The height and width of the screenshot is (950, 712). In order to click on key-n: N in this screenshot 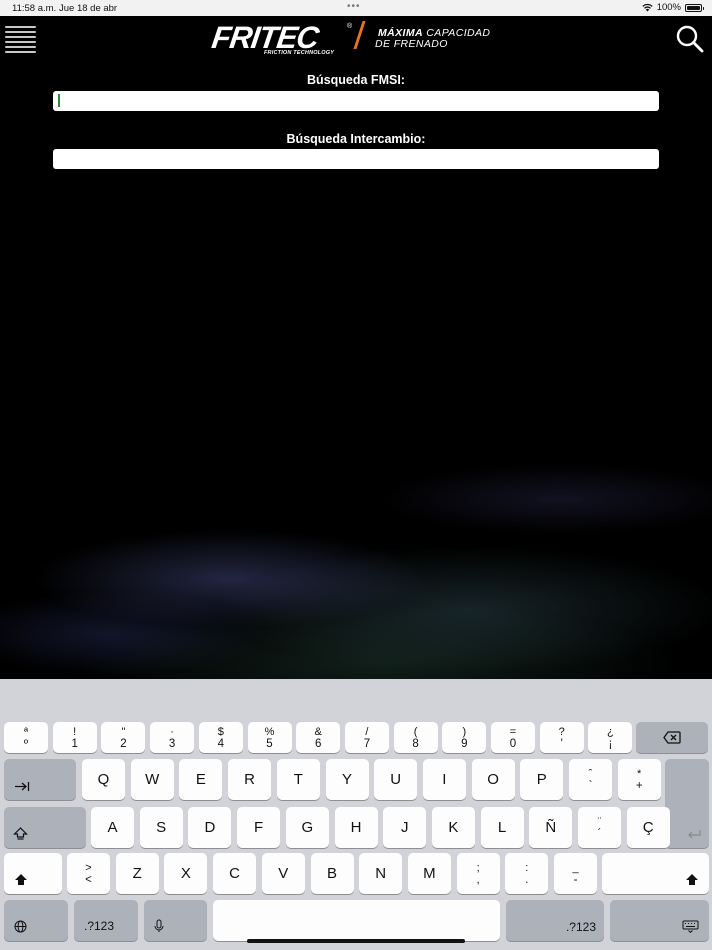, I will do `click(381, 873)`.